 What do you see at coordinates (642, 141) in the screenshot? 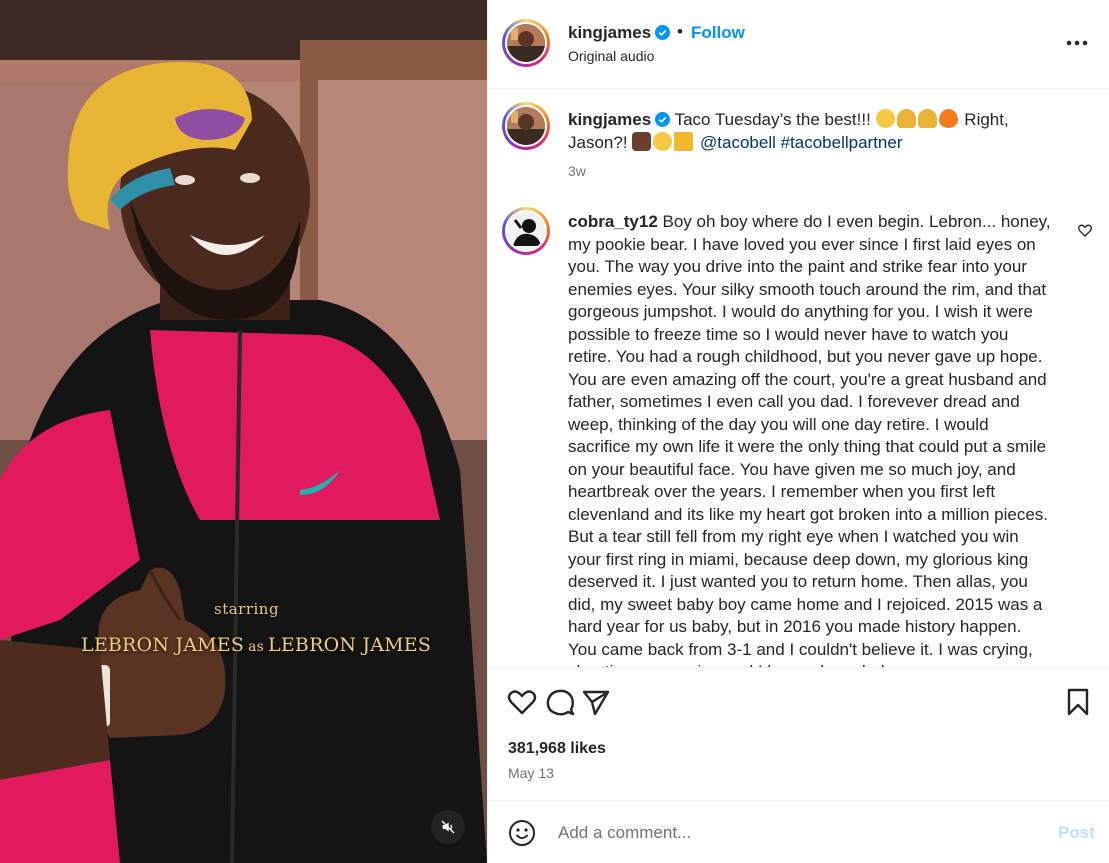
I see `people-emoji-icon` at bounding box center [642, 141].